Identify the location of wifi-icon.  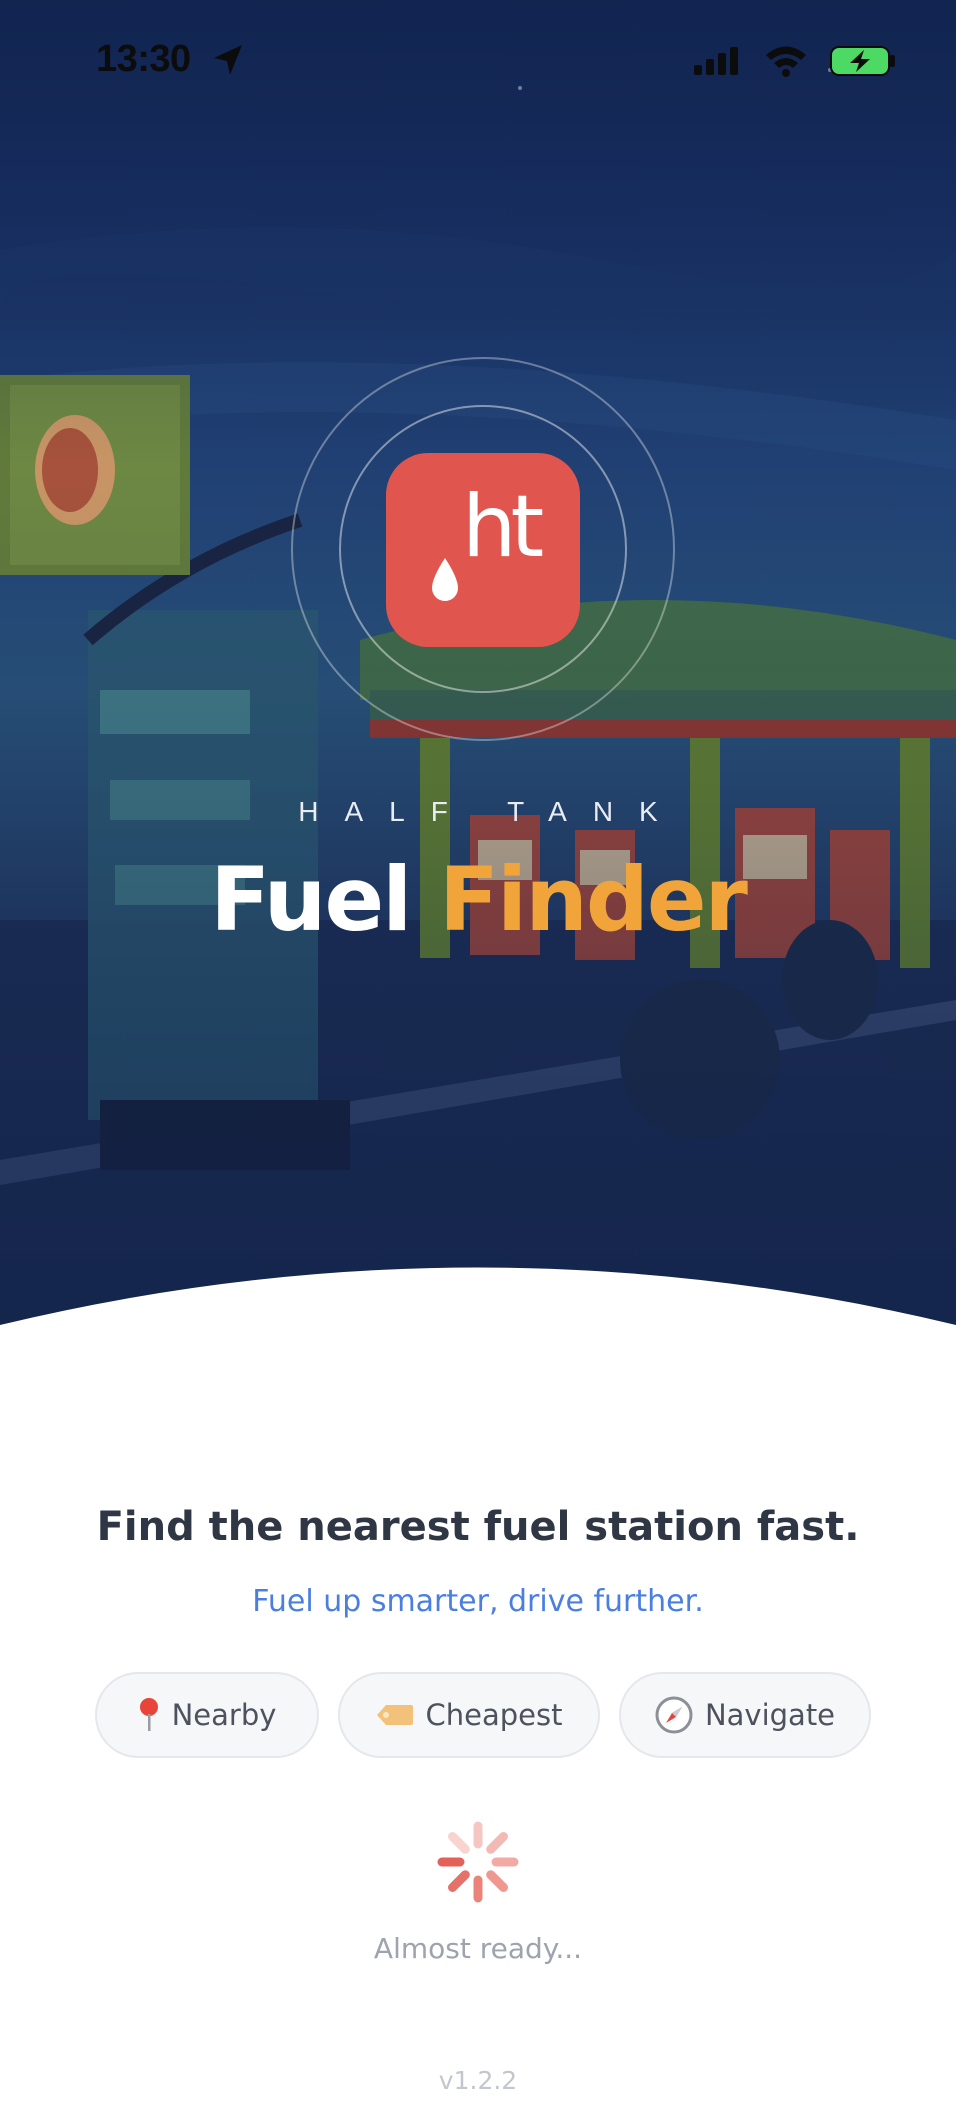
(786, 61).